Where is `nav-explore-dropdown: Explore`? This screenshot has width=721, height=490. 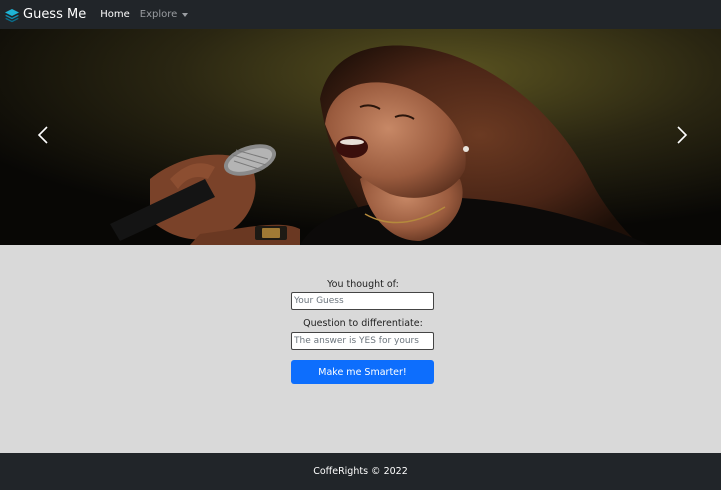
nav-explore-dropdown: Explore is located at coordinates (164, 14).